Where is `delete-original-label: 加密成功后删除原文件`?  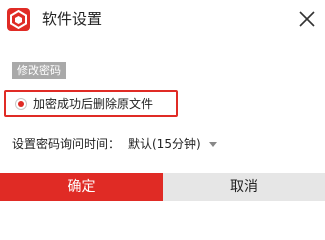 delete-original-label: 加密成功后删除原文件 is located at coordinates (93, 104).